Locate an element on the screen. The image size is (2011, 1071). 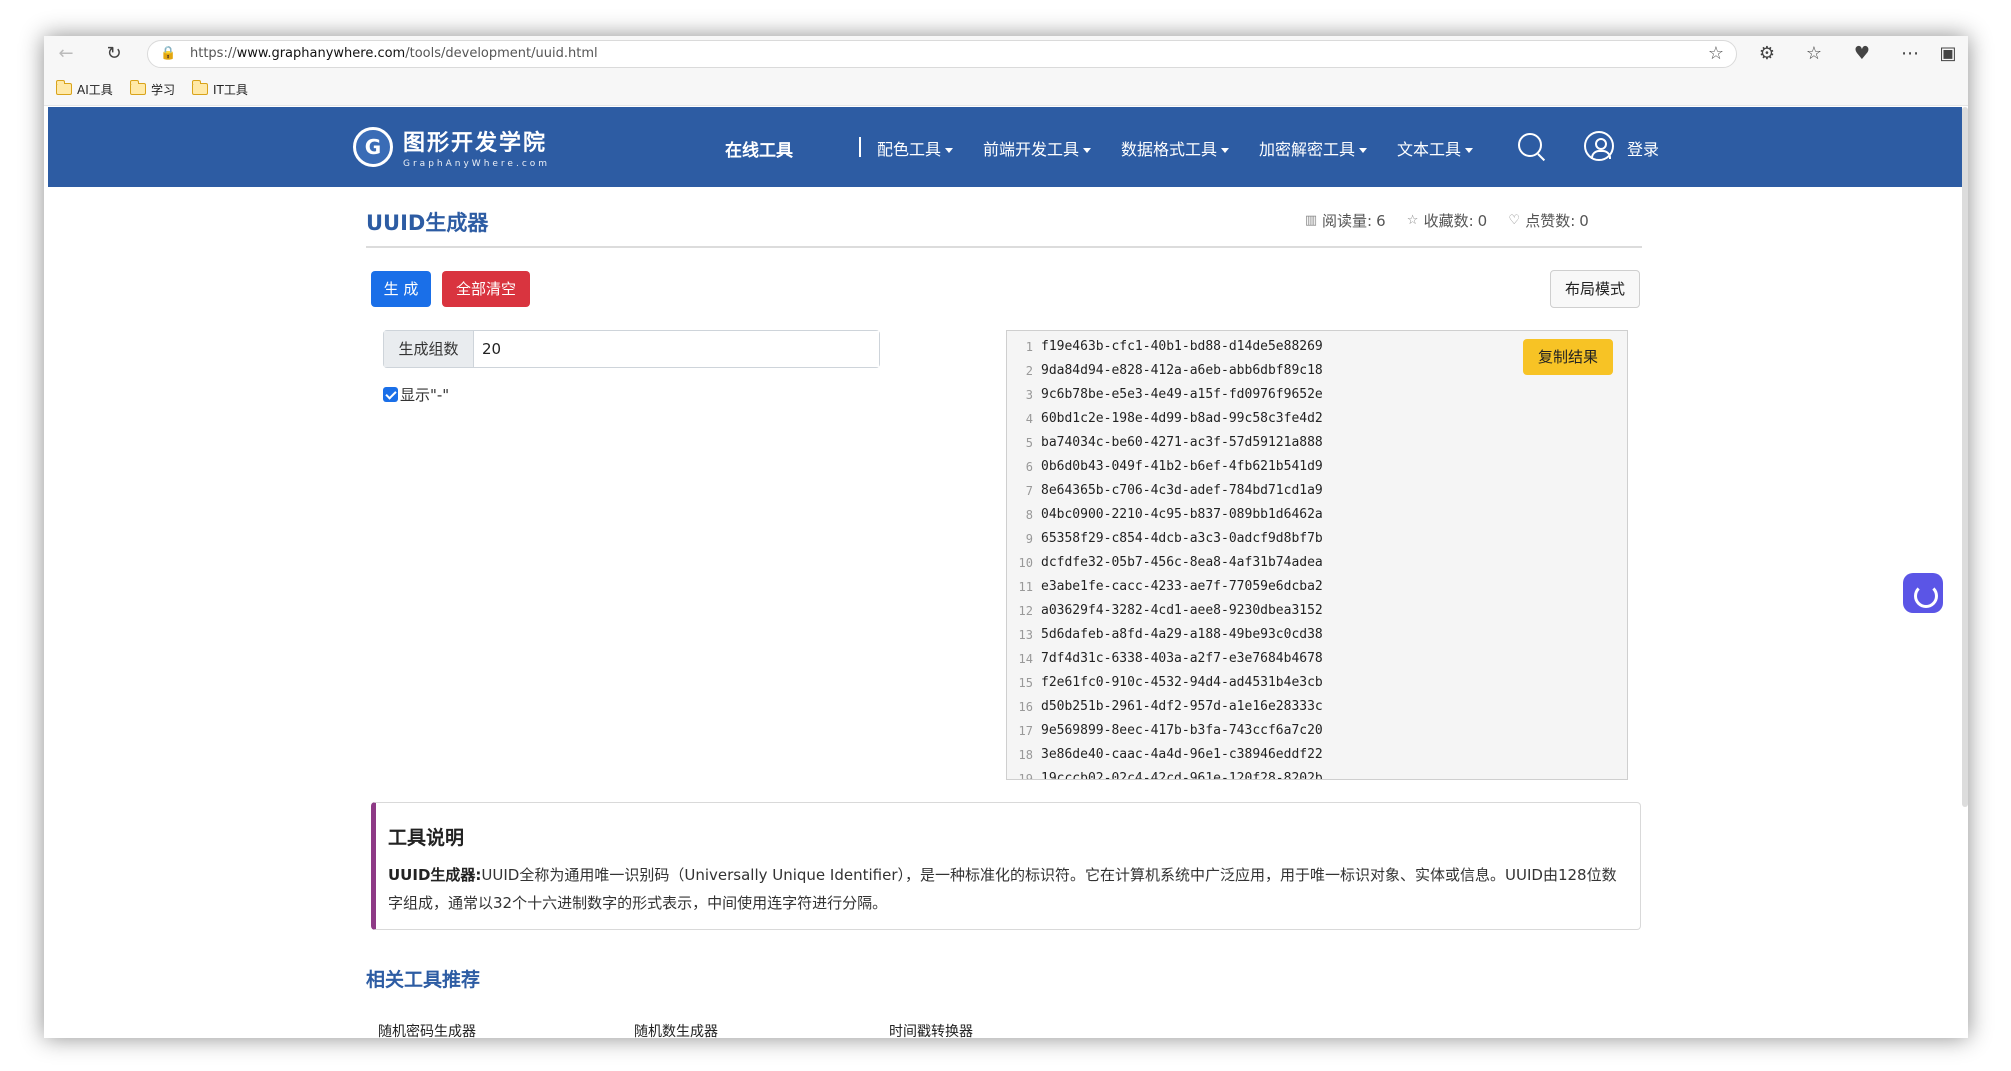
nav-label: 前端开发工具 is located at coordinates (1031, 149).